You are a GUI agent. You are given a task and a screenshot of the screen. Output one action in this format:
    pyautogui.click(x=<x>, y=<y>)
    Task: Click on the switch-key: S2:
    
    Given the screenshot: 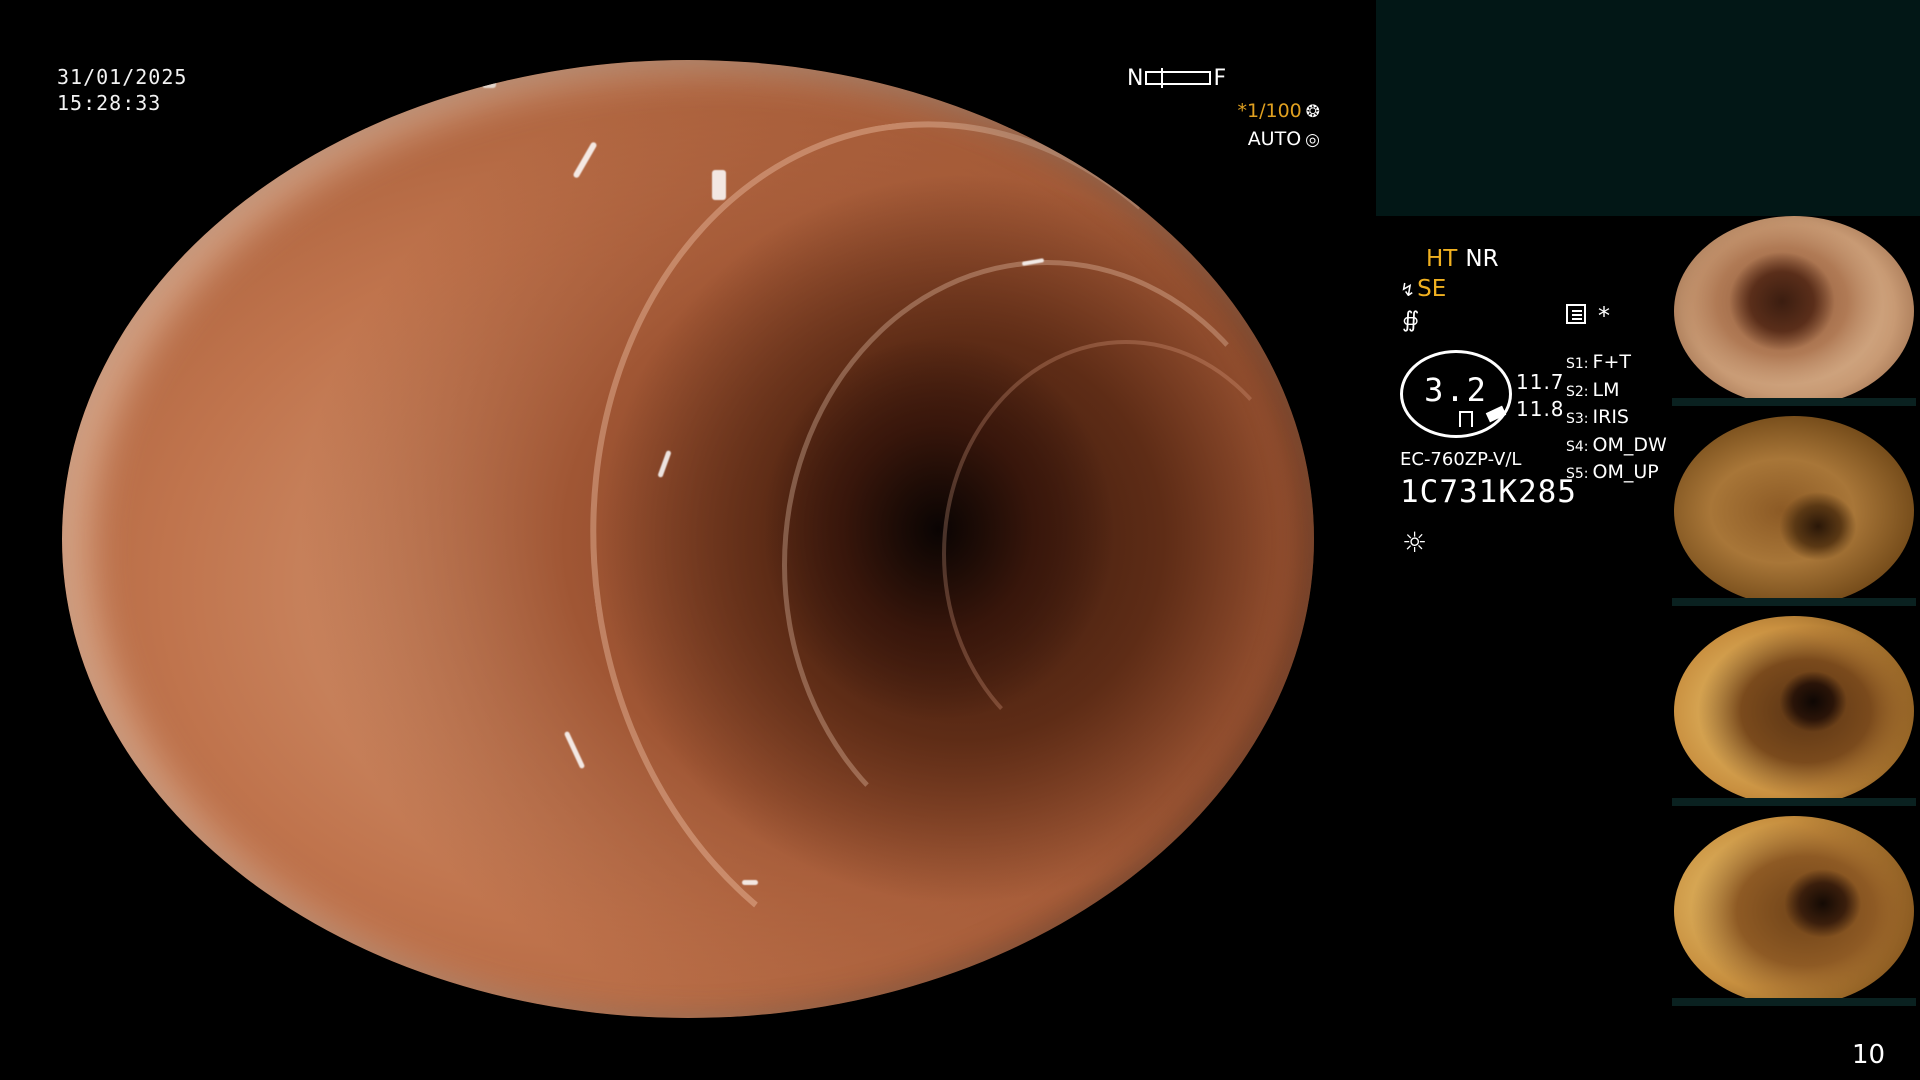 What is the action you would take?
    pyautogui.click(x=1577, y=391)
    